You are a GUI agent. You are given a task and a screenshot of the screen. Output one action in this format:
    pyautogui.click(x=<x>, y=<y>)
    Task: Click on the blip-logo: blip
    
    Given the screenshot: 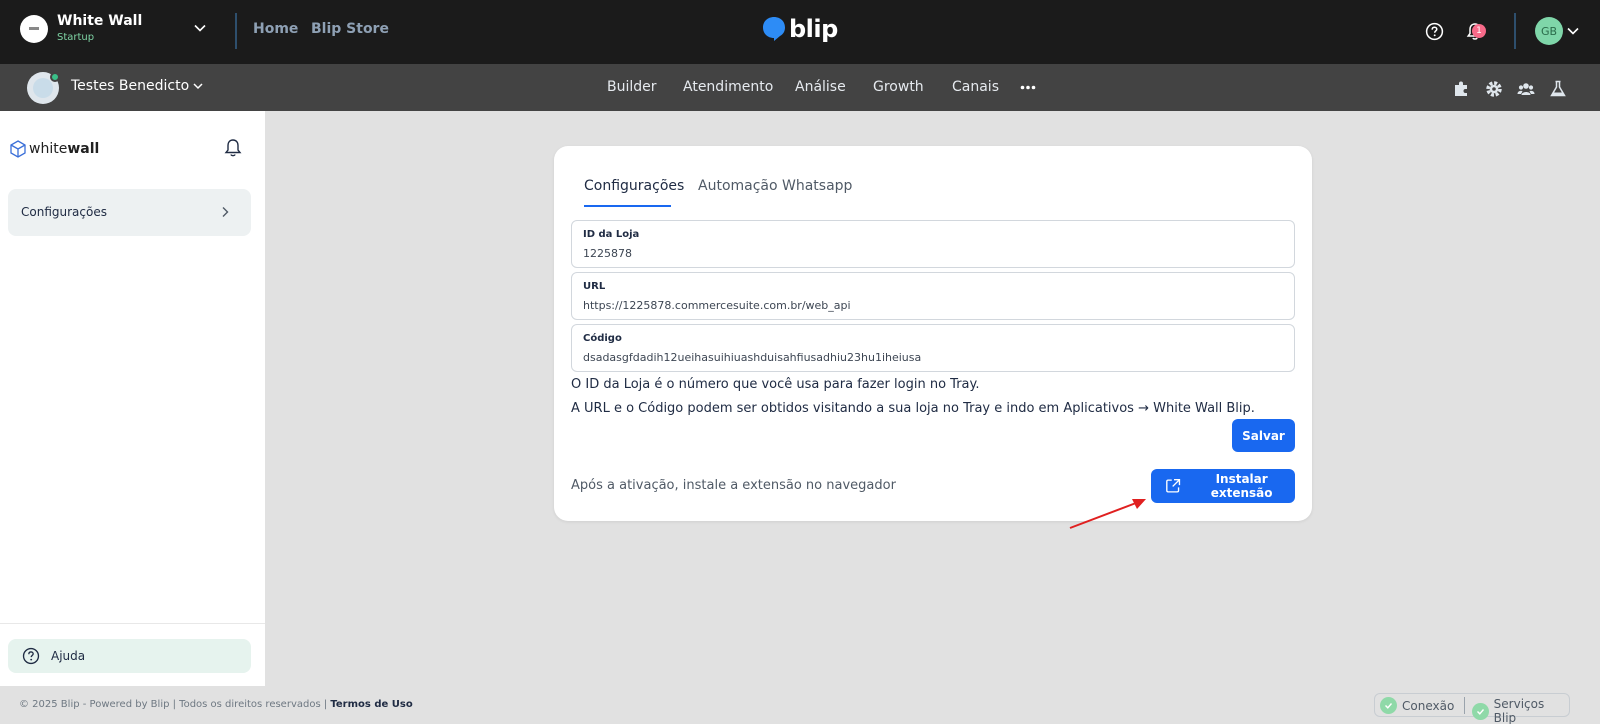 What is the action you would take?
    pyautogui.click(x=800, y=29)
    